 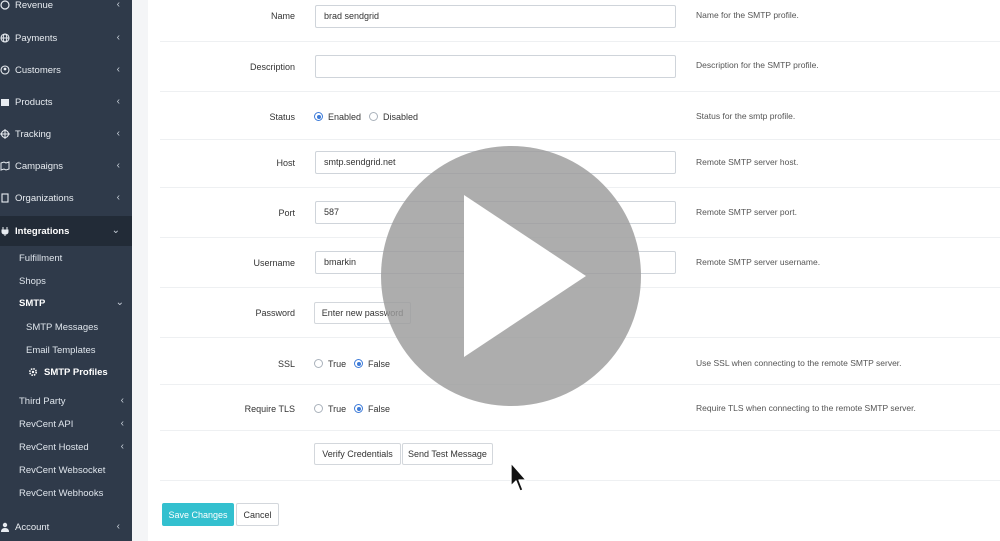 I want to click on building-icon, so click(x=5, y=198).